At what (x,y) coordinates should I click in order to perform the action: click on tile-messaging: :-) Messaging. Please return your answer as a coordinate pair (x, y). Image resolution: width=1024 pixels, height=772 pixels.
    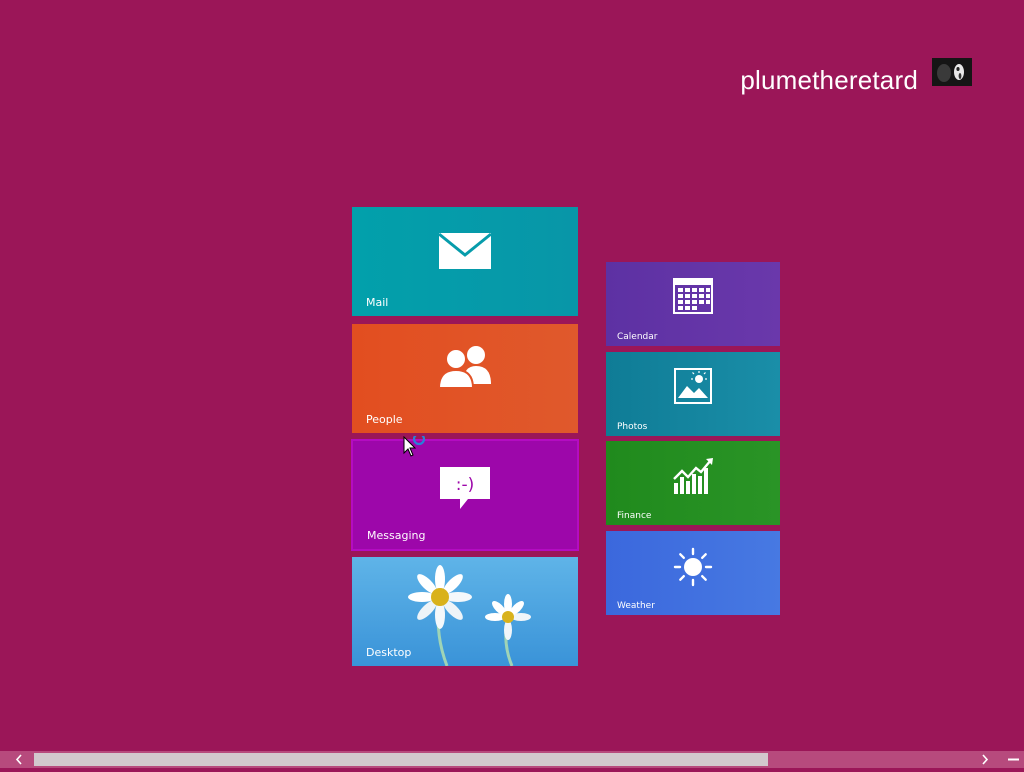
    Looking at the image, I should click on (465, 495).